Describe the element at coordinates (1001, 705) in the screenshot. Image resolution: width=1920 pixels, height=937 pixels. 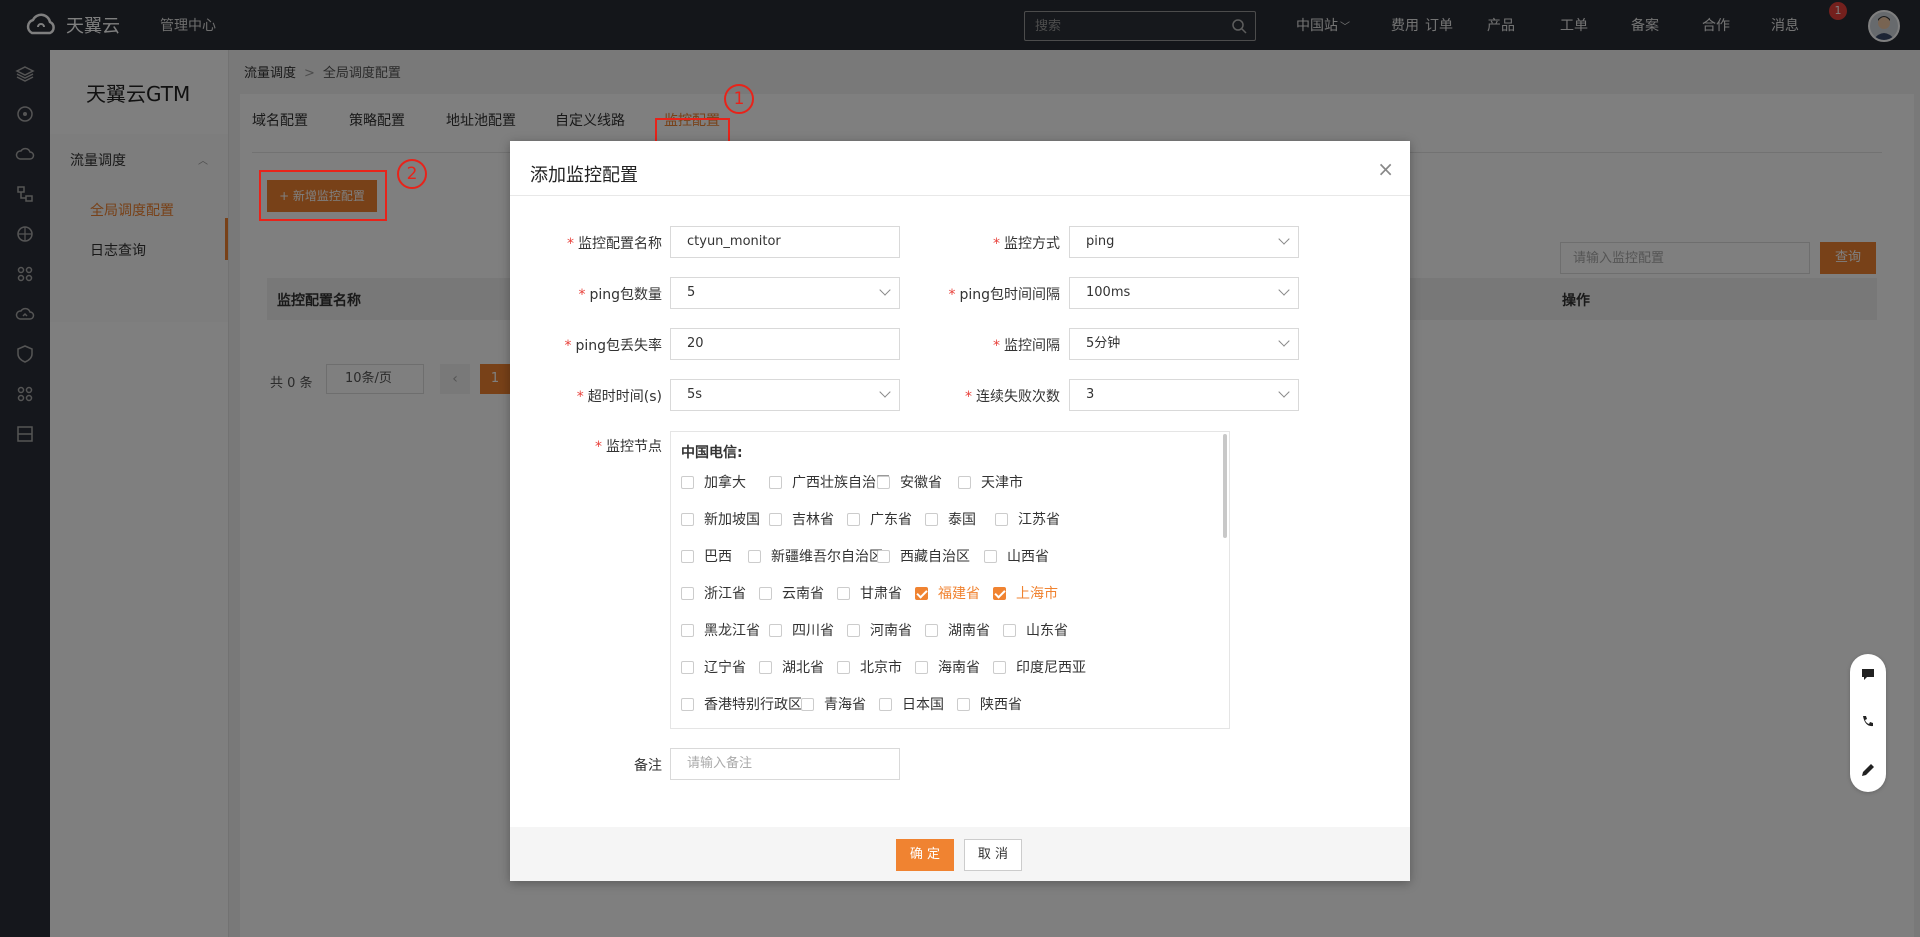
I see `node-checkbox-label: 陕西省` at that location.